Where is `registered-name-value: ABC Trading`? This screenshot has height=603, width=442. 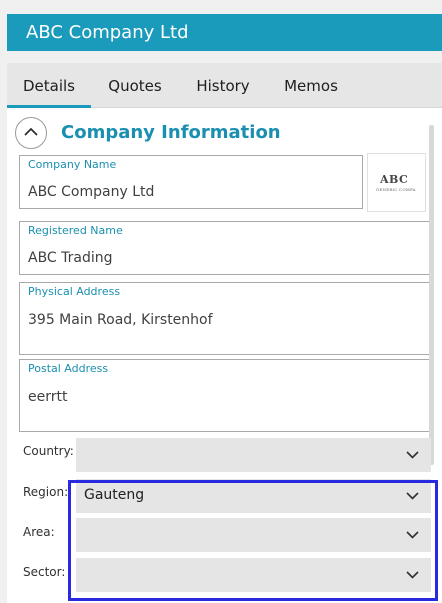
registered-name-value: ABC Trading is located at coordinates (70, 258).